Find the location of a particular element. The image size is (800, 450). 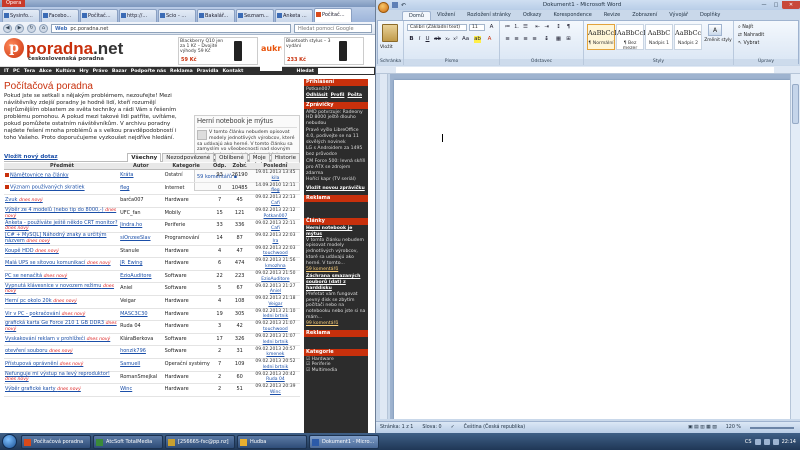

question-cell: otevření souboru dnes nový is located at coordinates (62, 352).